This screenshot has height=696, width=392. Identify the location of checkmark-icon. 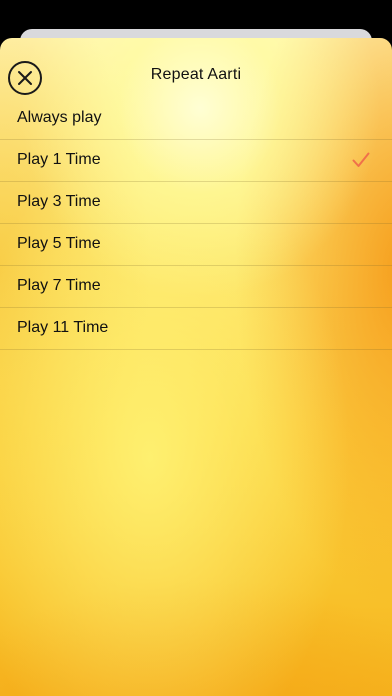
(361, 159).